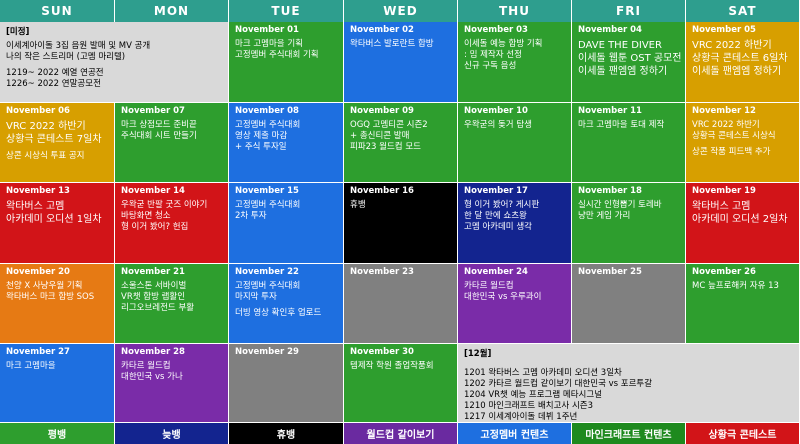 Image resolution: width=800 pixels, height=444 pixels. I want to click on event-text: 소울스톤 서바이벌, so click(154, 286).